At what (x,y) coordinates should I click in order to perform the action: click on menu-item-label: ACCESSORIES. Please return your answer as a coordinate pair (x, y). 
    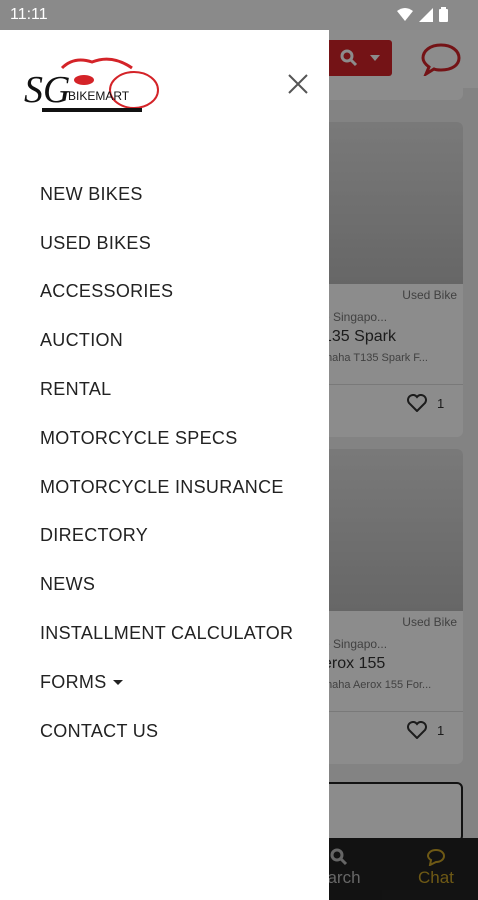
    Looking at the image, I should click on (107, 291).